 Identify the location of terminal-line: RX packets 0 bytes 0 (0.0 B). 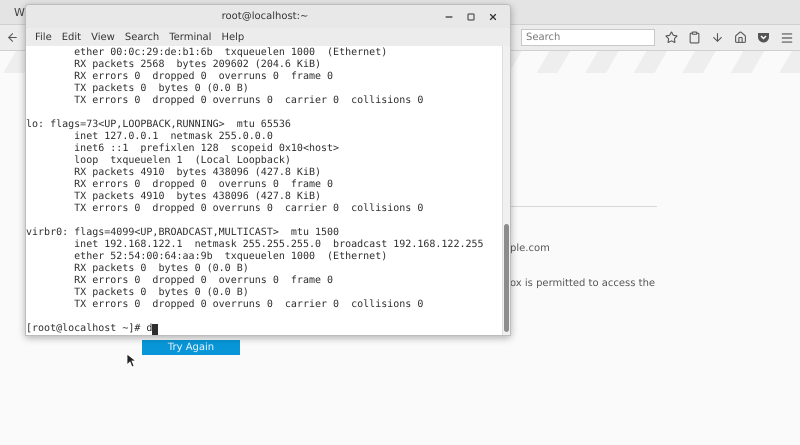
(161, 269).